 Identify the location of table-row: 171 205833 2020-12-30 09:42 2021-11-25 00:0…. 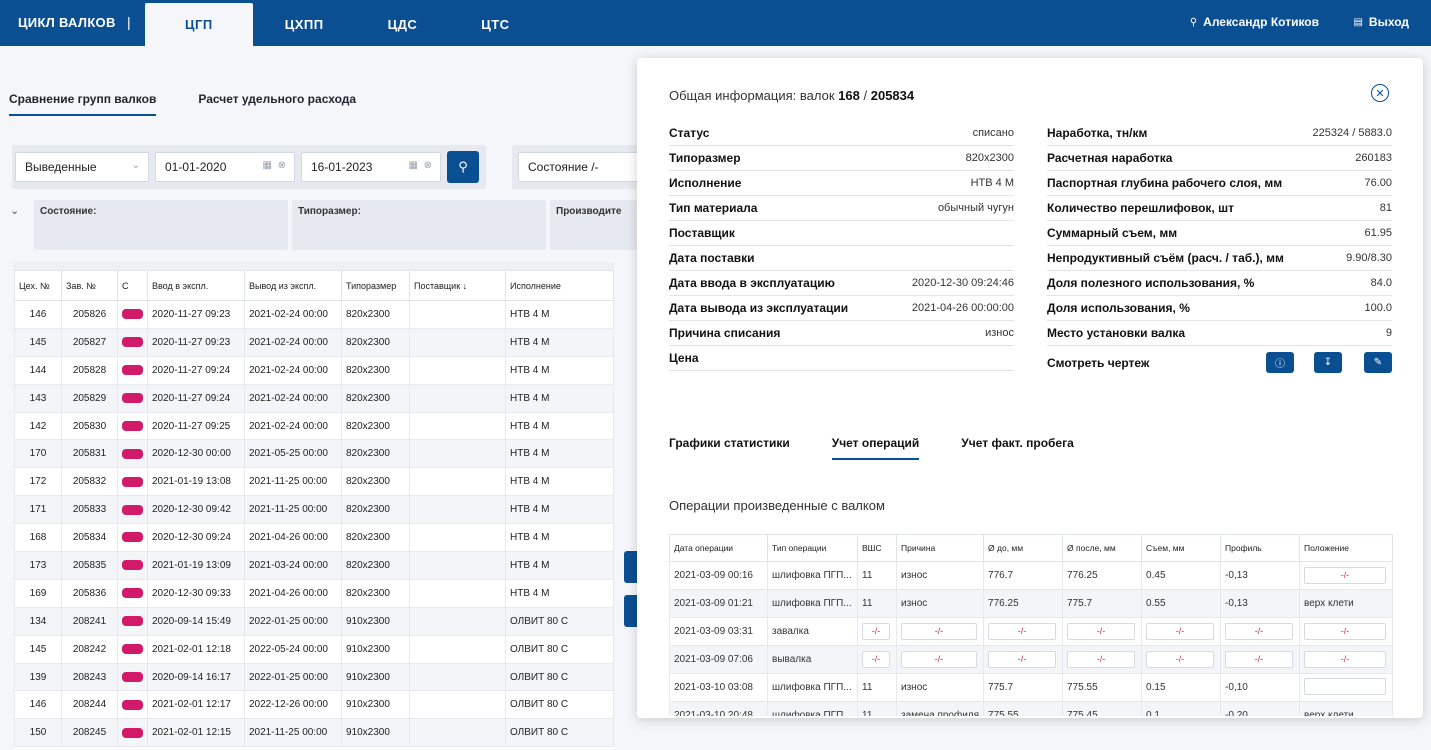
(314, 510).